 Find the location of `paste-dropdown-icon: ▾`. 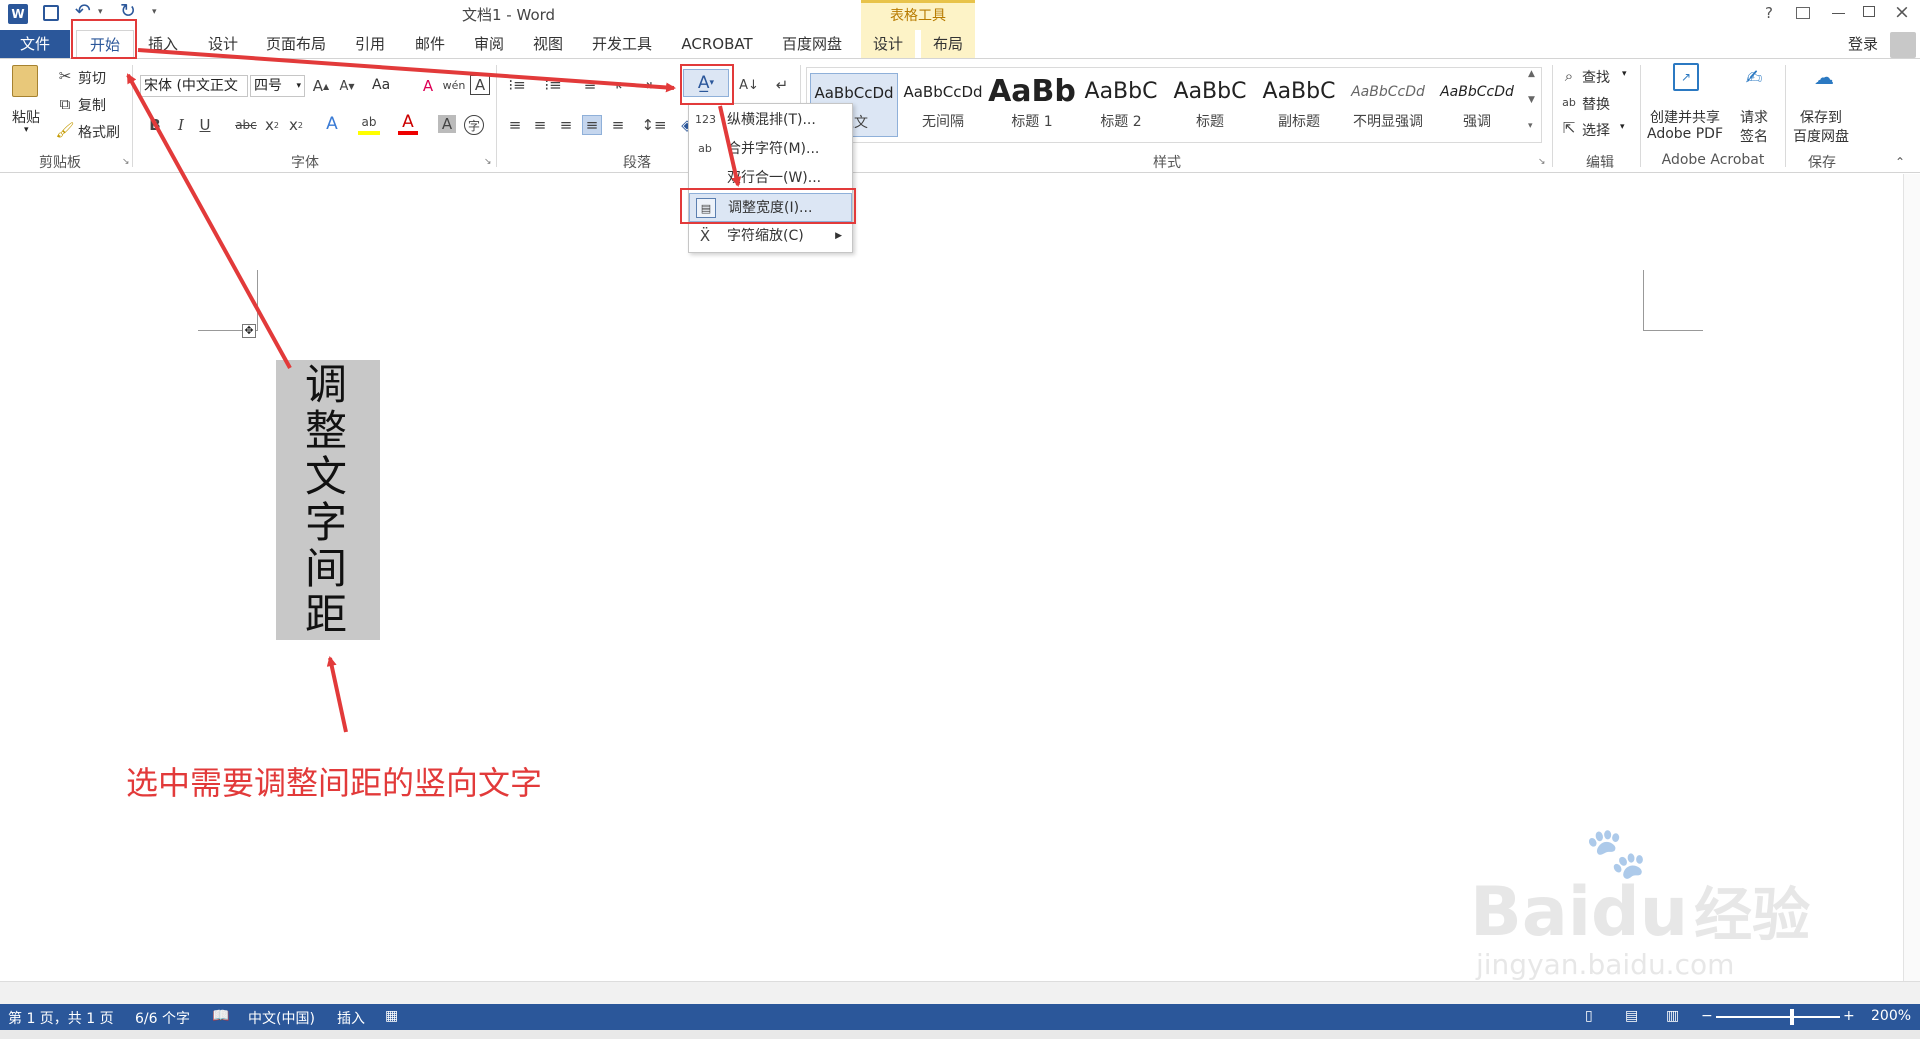

paste-dropdown-icon: ▾ is located at coordinates (26, 130).